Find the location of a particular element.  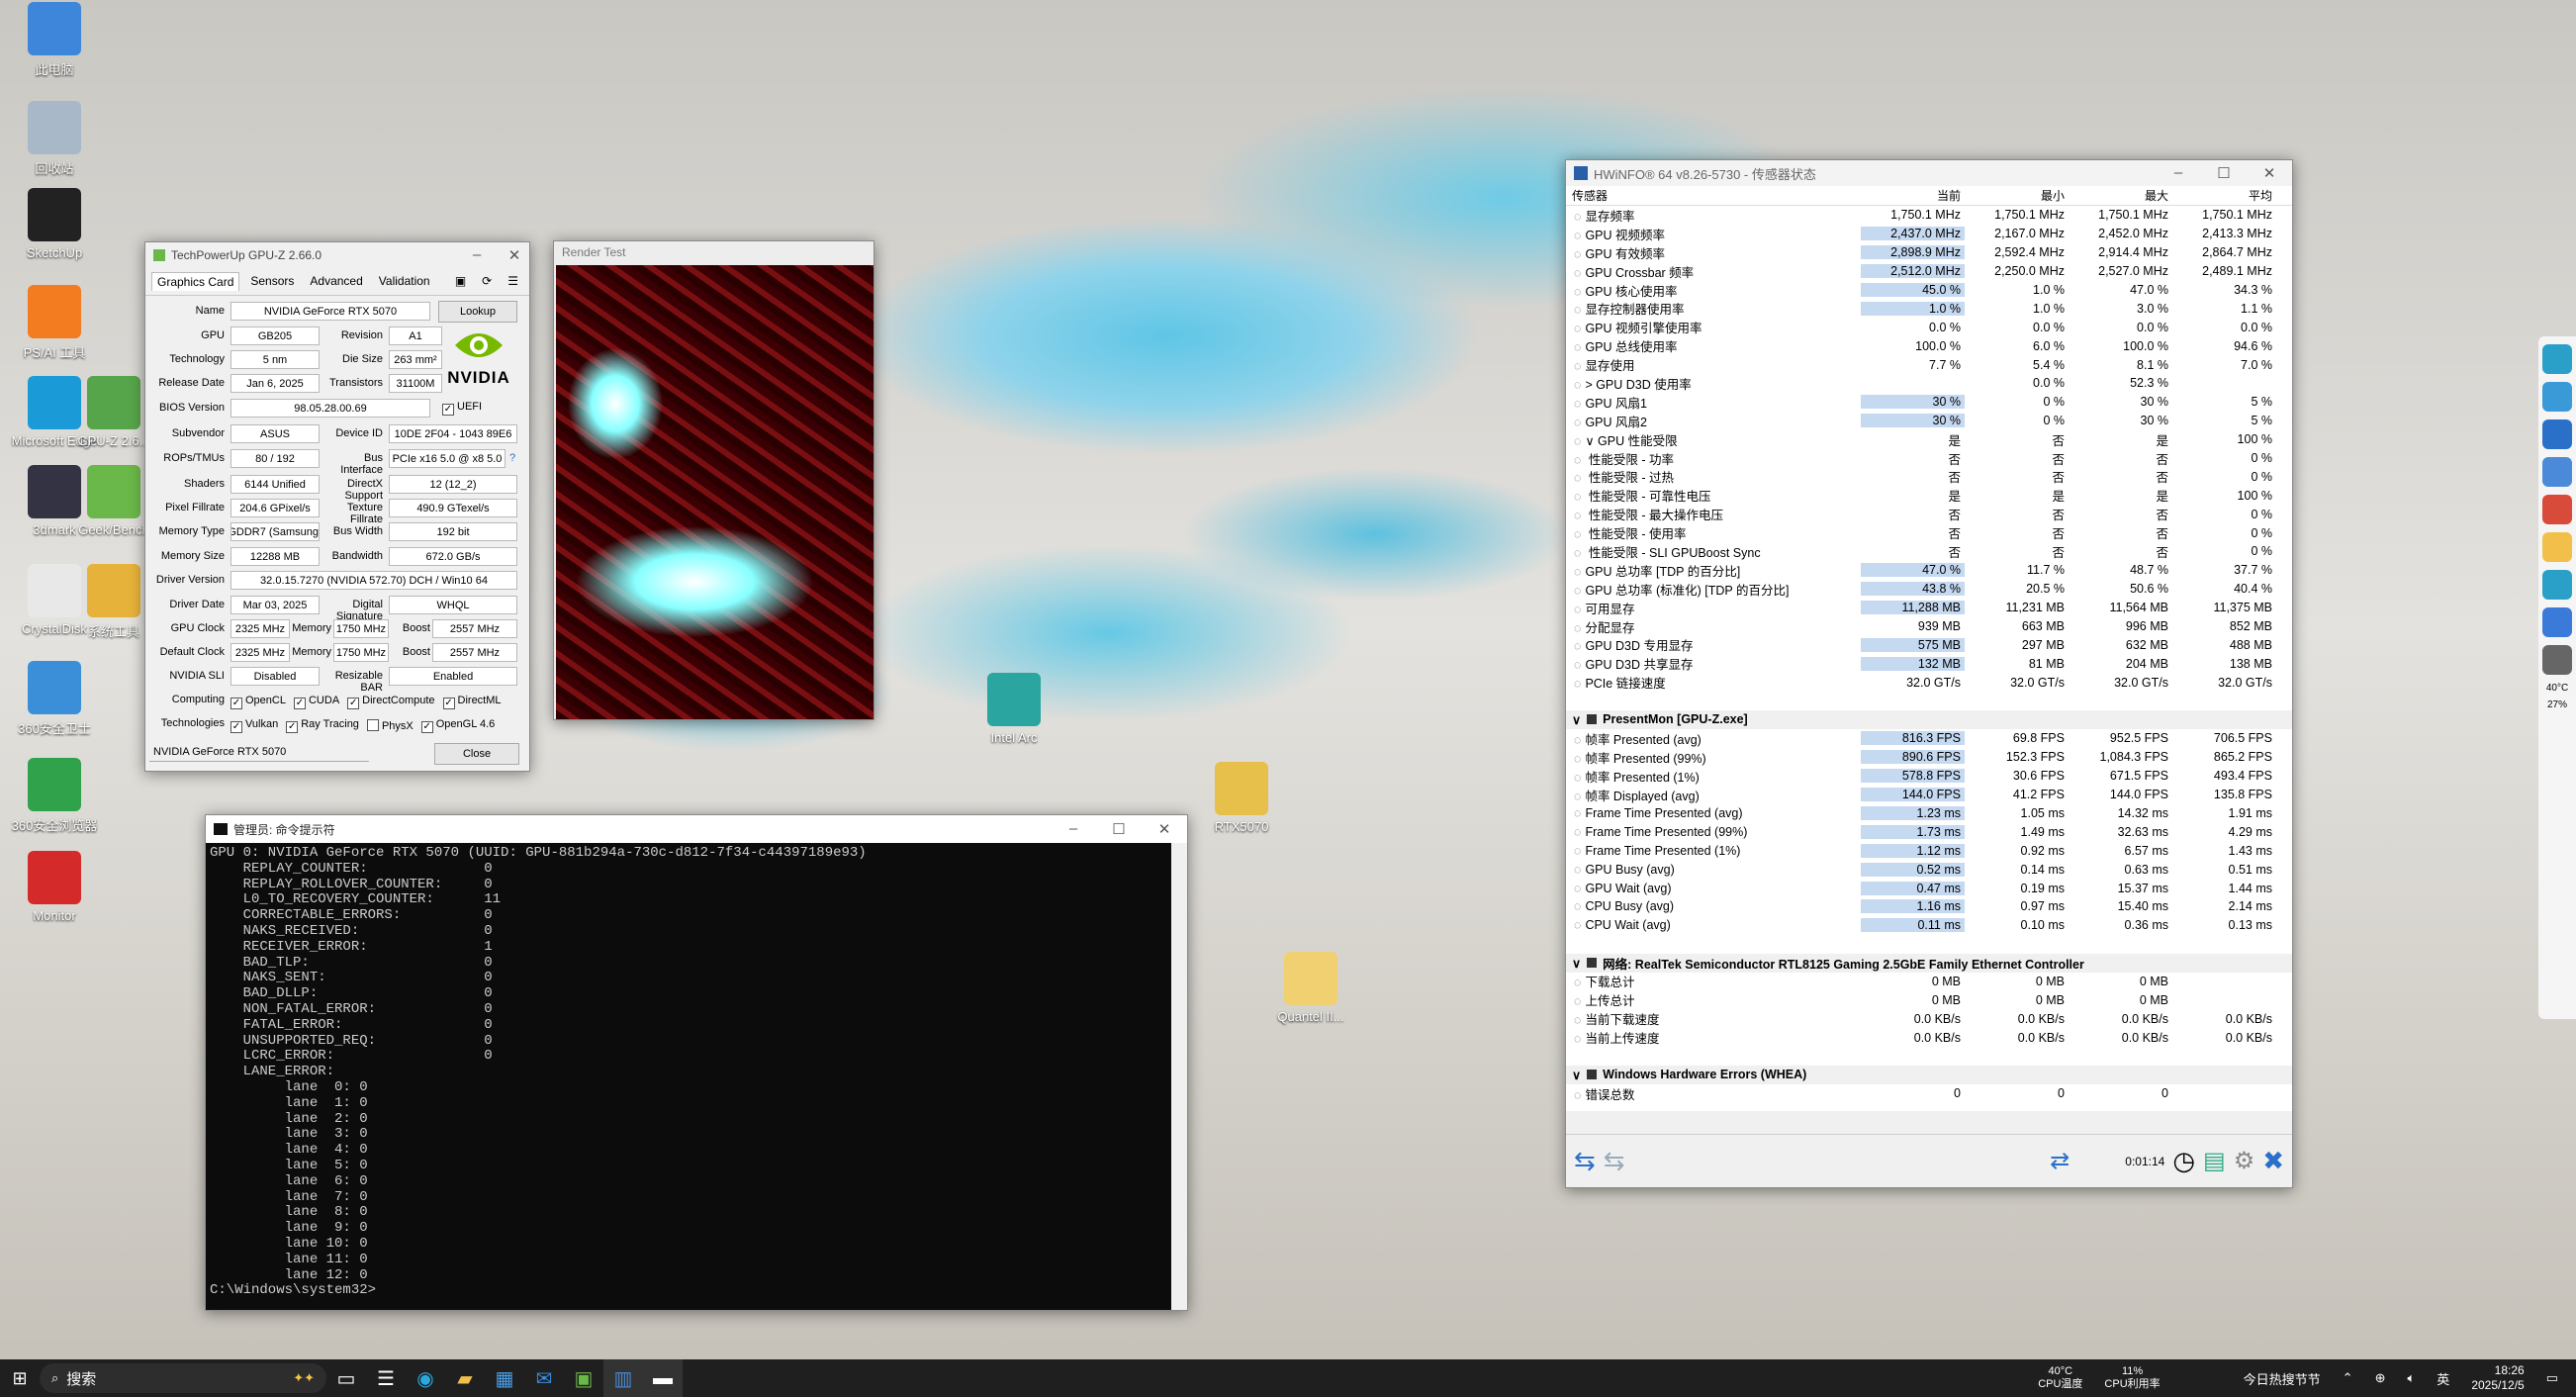

col-min: 最小 is located at coordinates (2017, 195).